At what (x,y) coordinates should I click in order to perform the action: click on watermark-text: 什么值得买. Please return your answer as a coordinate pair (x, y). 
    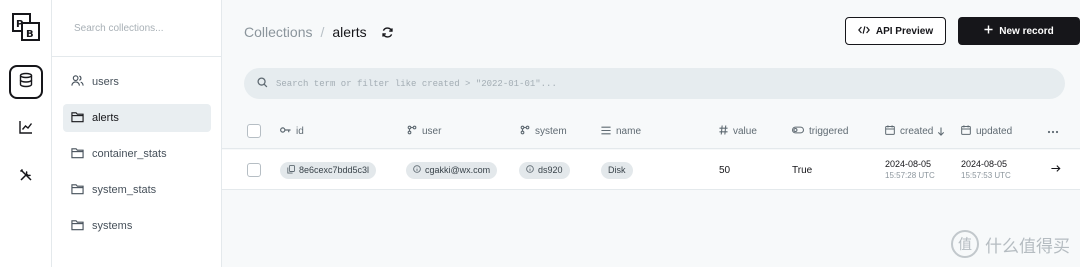
    Looking at the image, I should click on (1027, 246).